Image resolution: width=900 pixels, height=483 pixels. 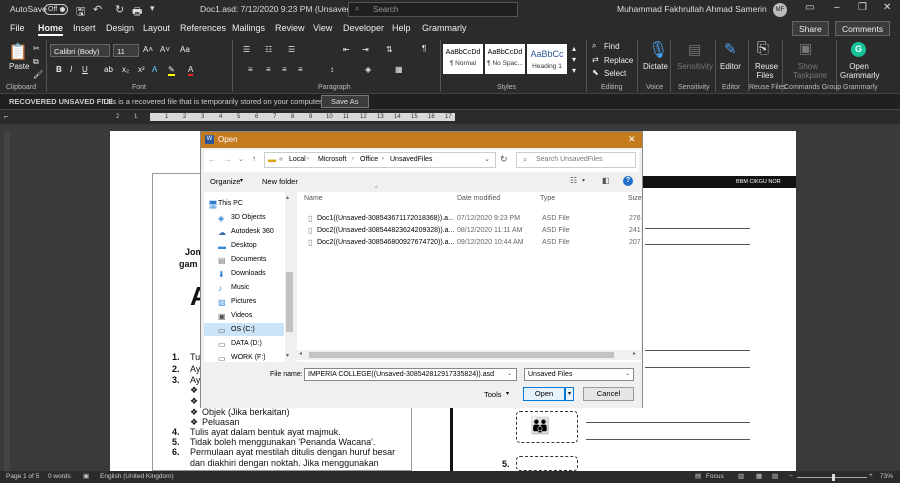 What do you see at coordinates (478, 198) in the screenshot?
I see `column-header-date: Date modified` at bounding box center [478, 198].